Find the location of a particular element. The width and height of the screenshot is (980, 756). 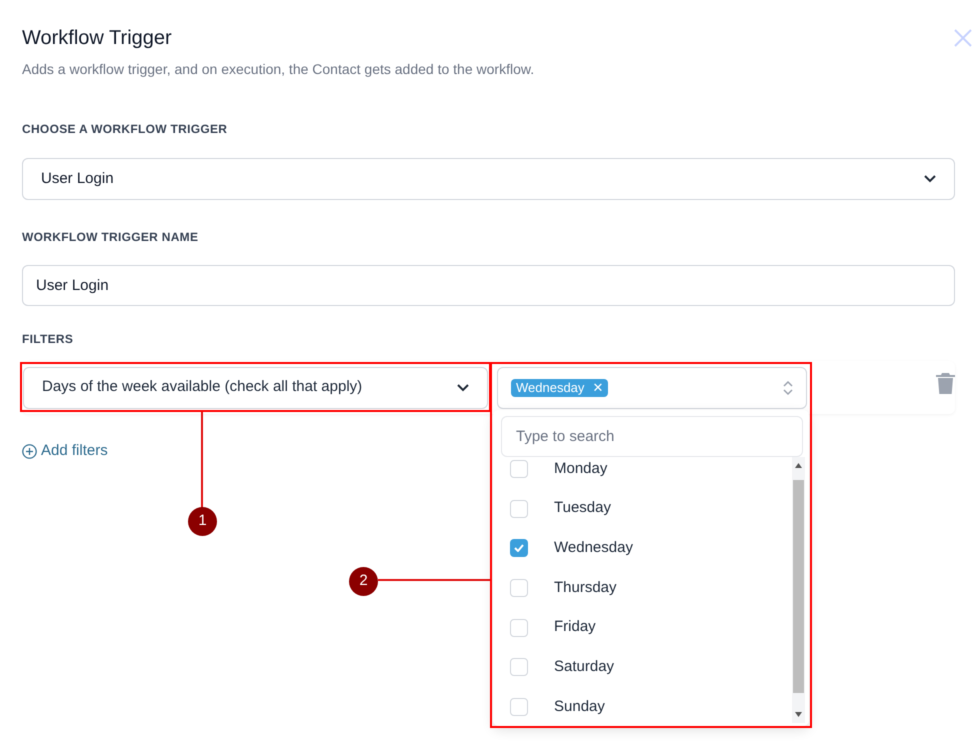

trigger-select: User Login is located at coordinates (488, 179).